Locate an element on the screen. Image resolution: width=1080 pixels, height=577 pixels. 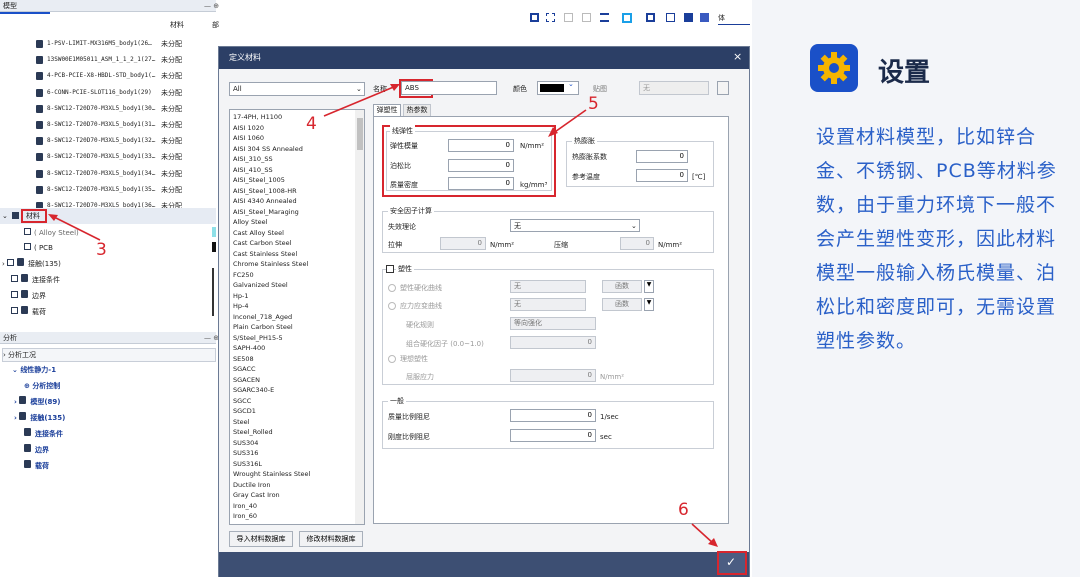
material-list-item: Iron_40 is located at coordinates (298, 506).